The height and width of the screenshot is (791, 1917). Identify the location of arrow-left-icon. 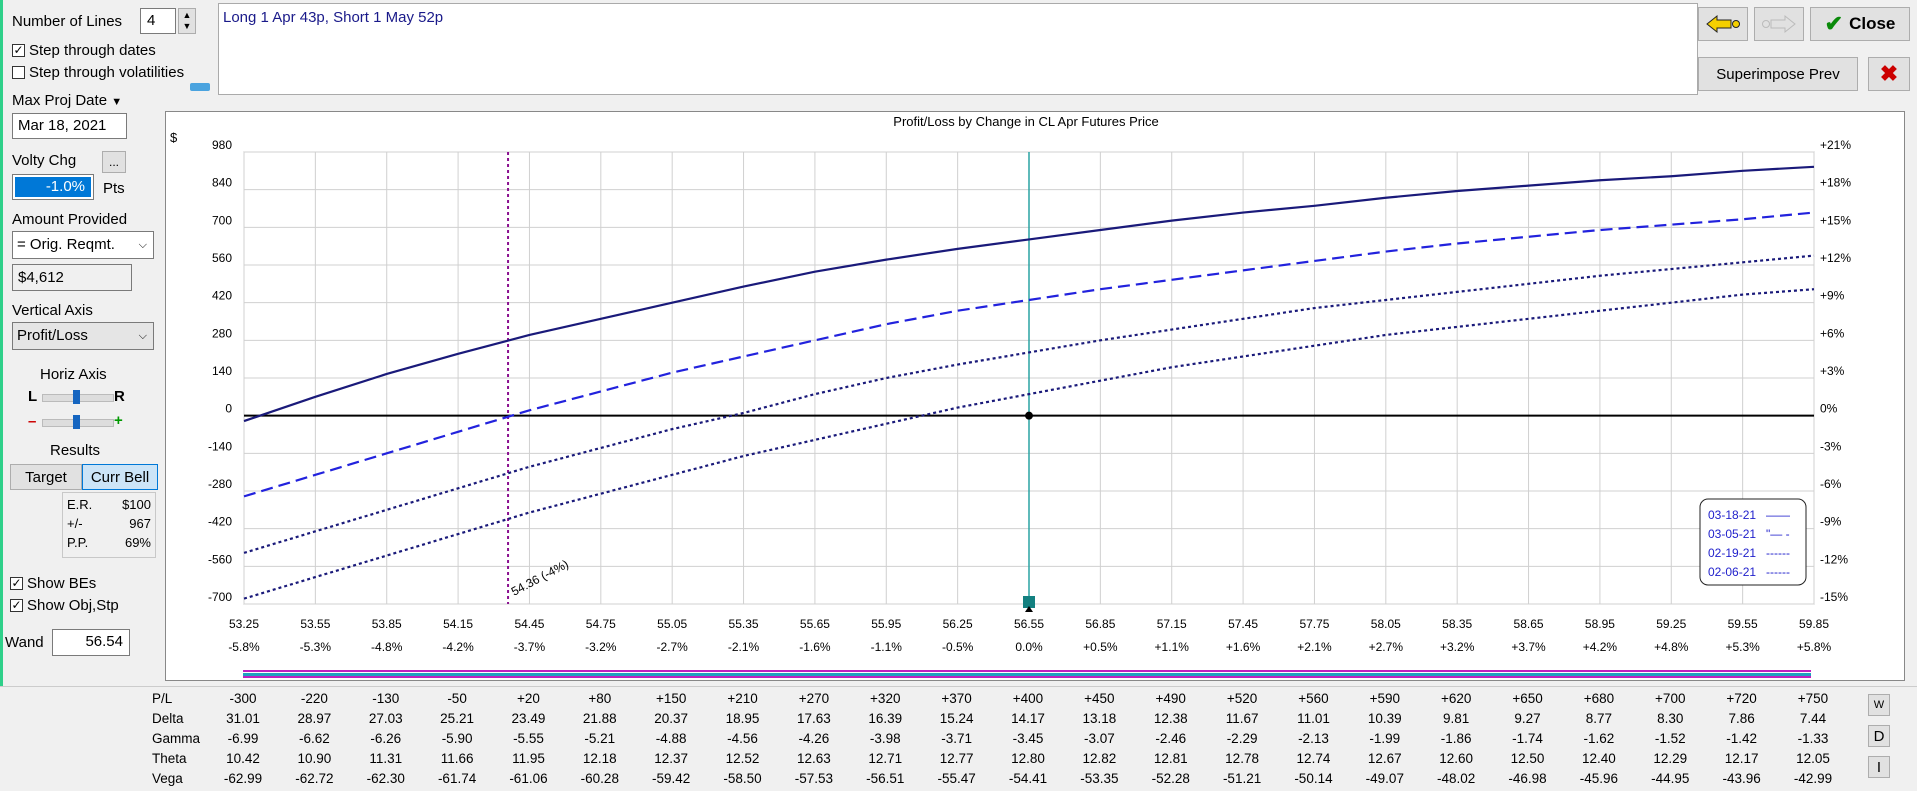
(1723, 24).